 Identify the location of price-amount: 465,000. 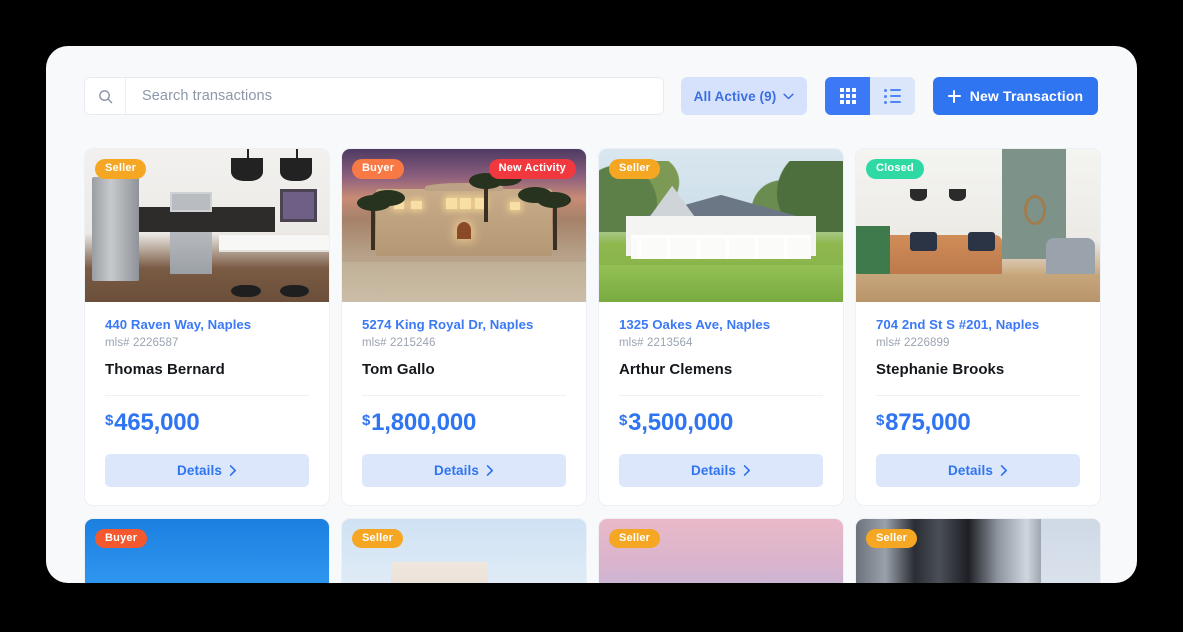
(157, 422).